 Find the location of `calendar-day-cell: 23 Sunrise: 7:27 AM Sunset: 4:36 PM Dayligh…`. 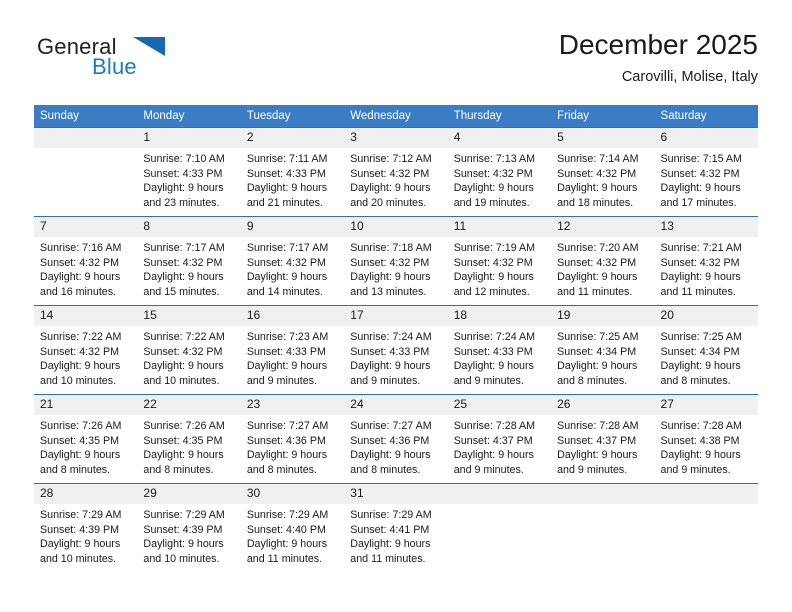

calendar-day-cell: 23 Sunrise: 7:27 AM Sunset: 4:36 PM Dayligh… is located at coordinates (292, 439).